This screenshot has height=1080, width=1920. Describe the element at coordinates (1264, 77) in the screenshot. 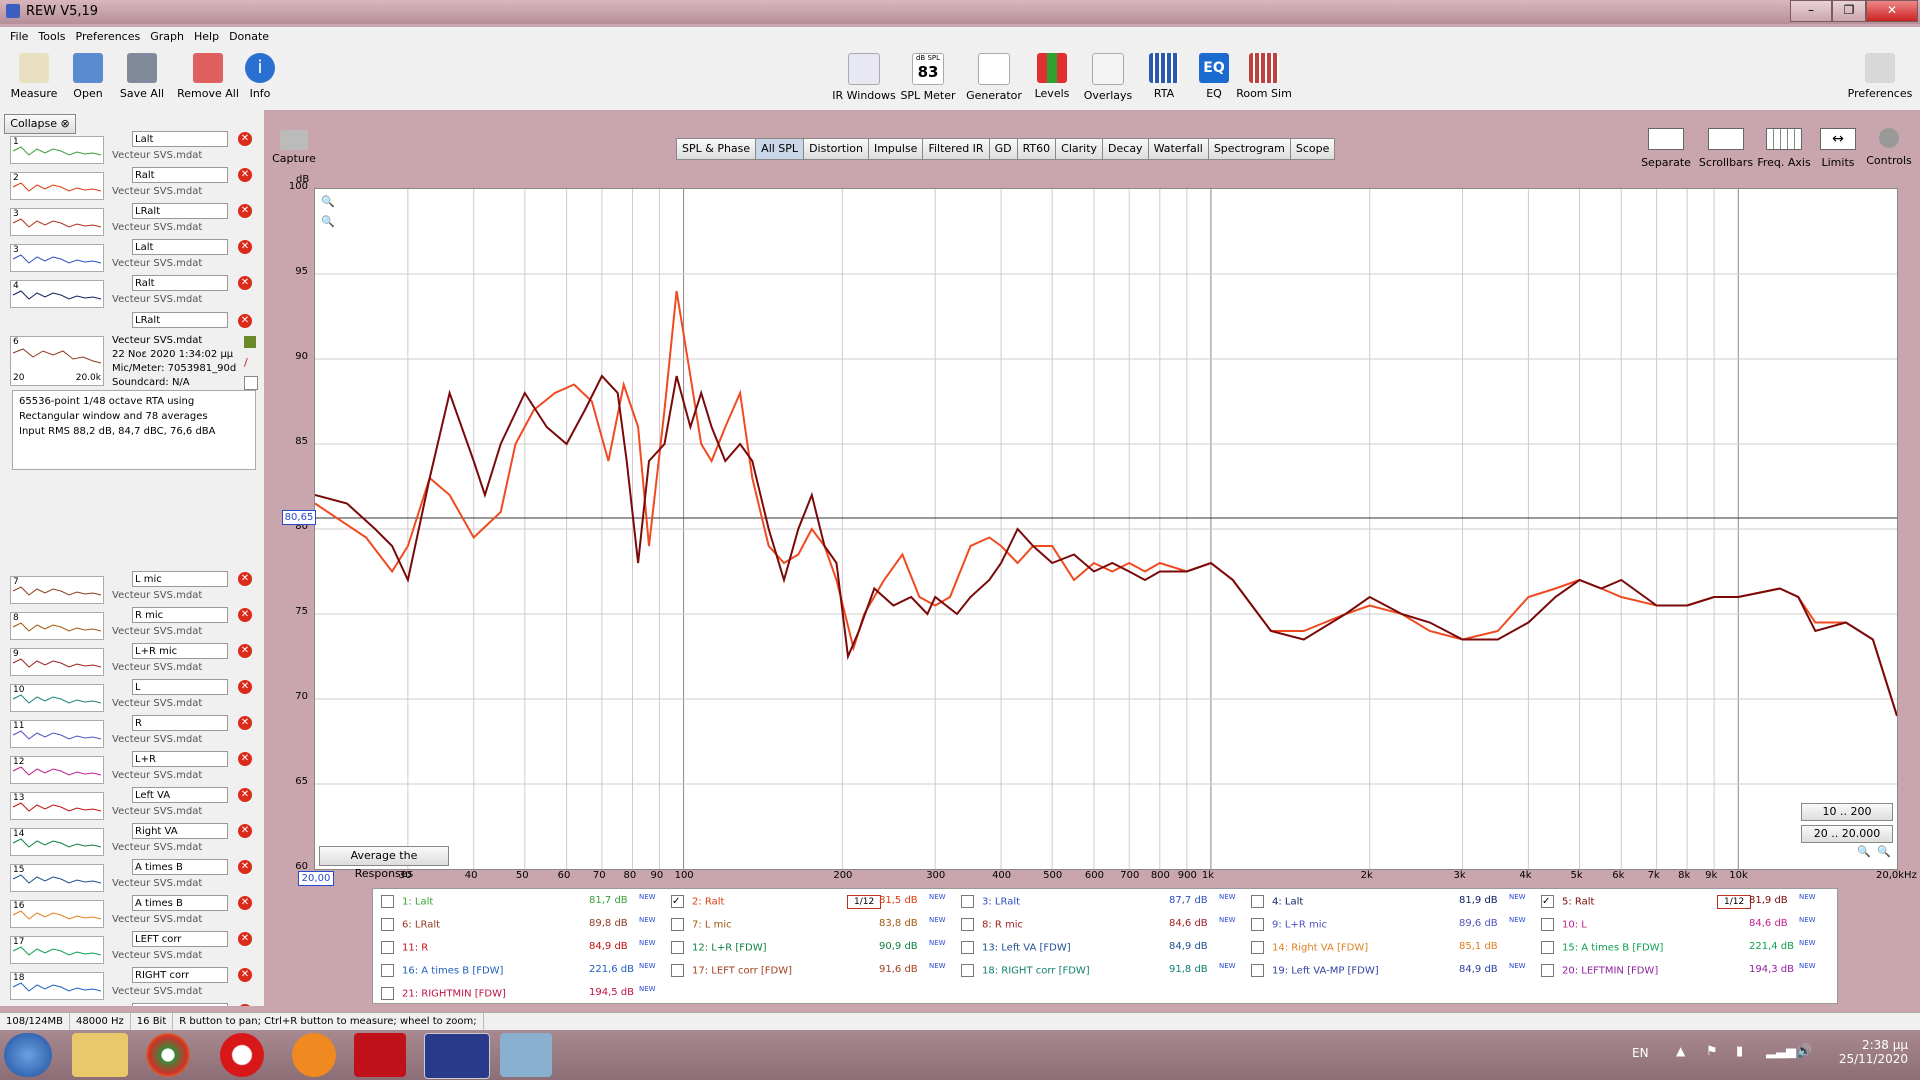

I see `room-sim-button: Room Sim` at that location.